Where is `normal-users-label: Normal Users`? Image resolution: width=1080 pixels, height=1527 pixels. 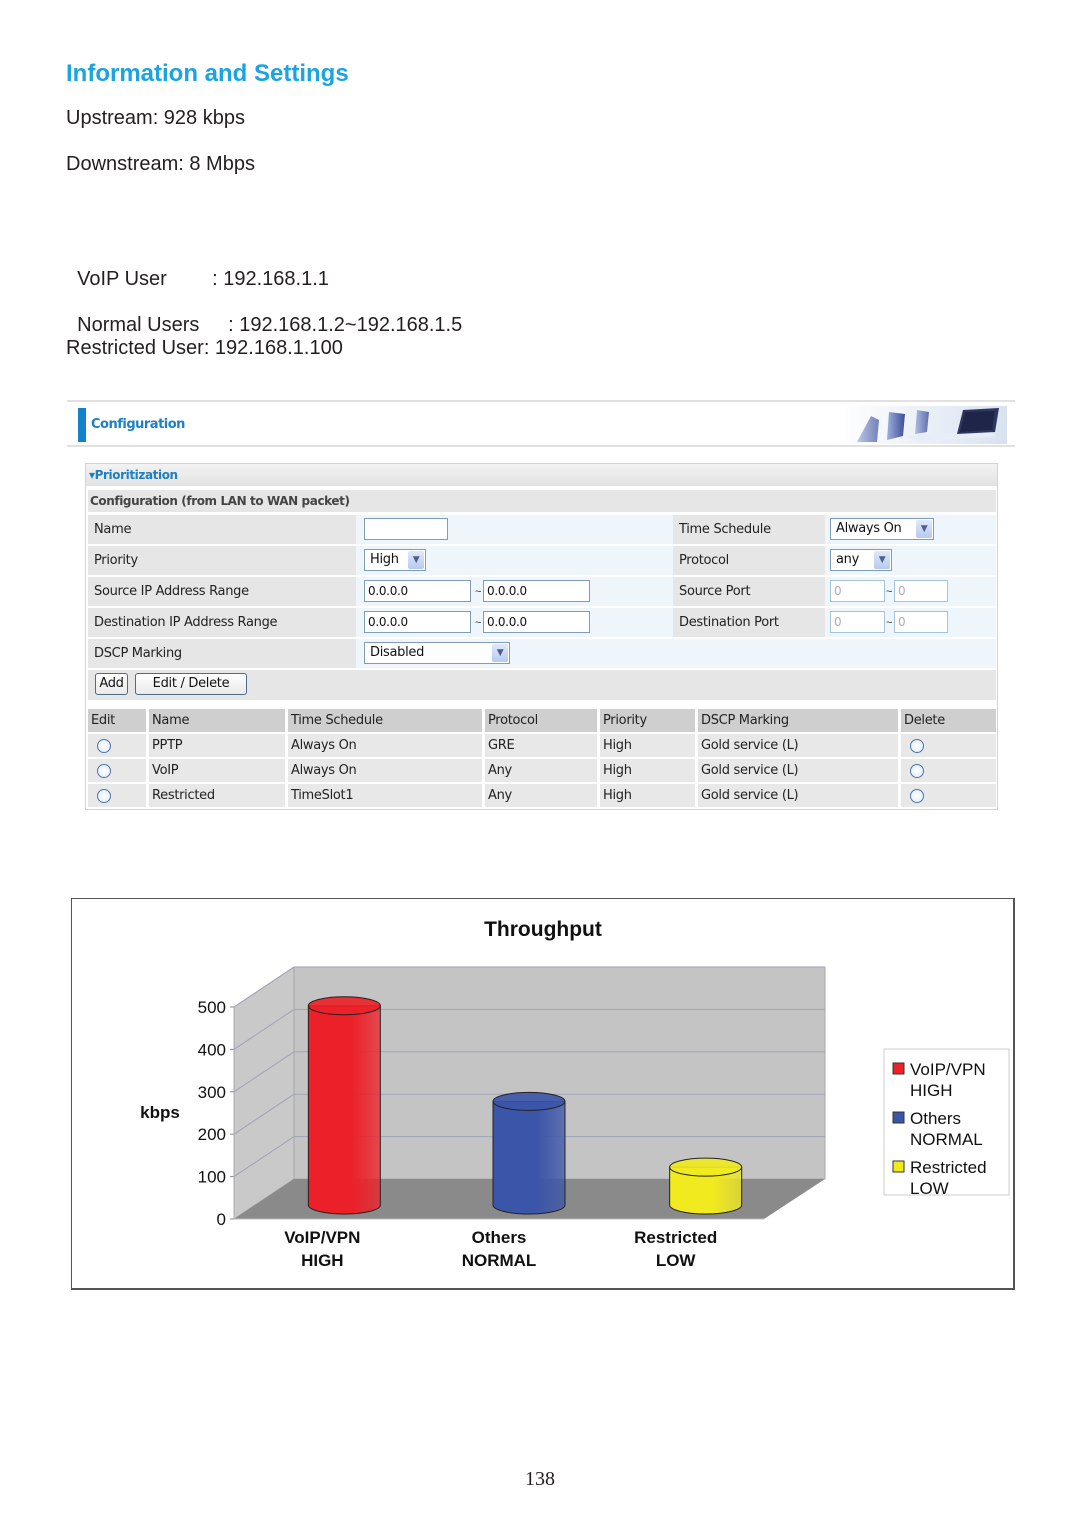
normal-users-label: Normal Users is located at coordinates (138, 325).